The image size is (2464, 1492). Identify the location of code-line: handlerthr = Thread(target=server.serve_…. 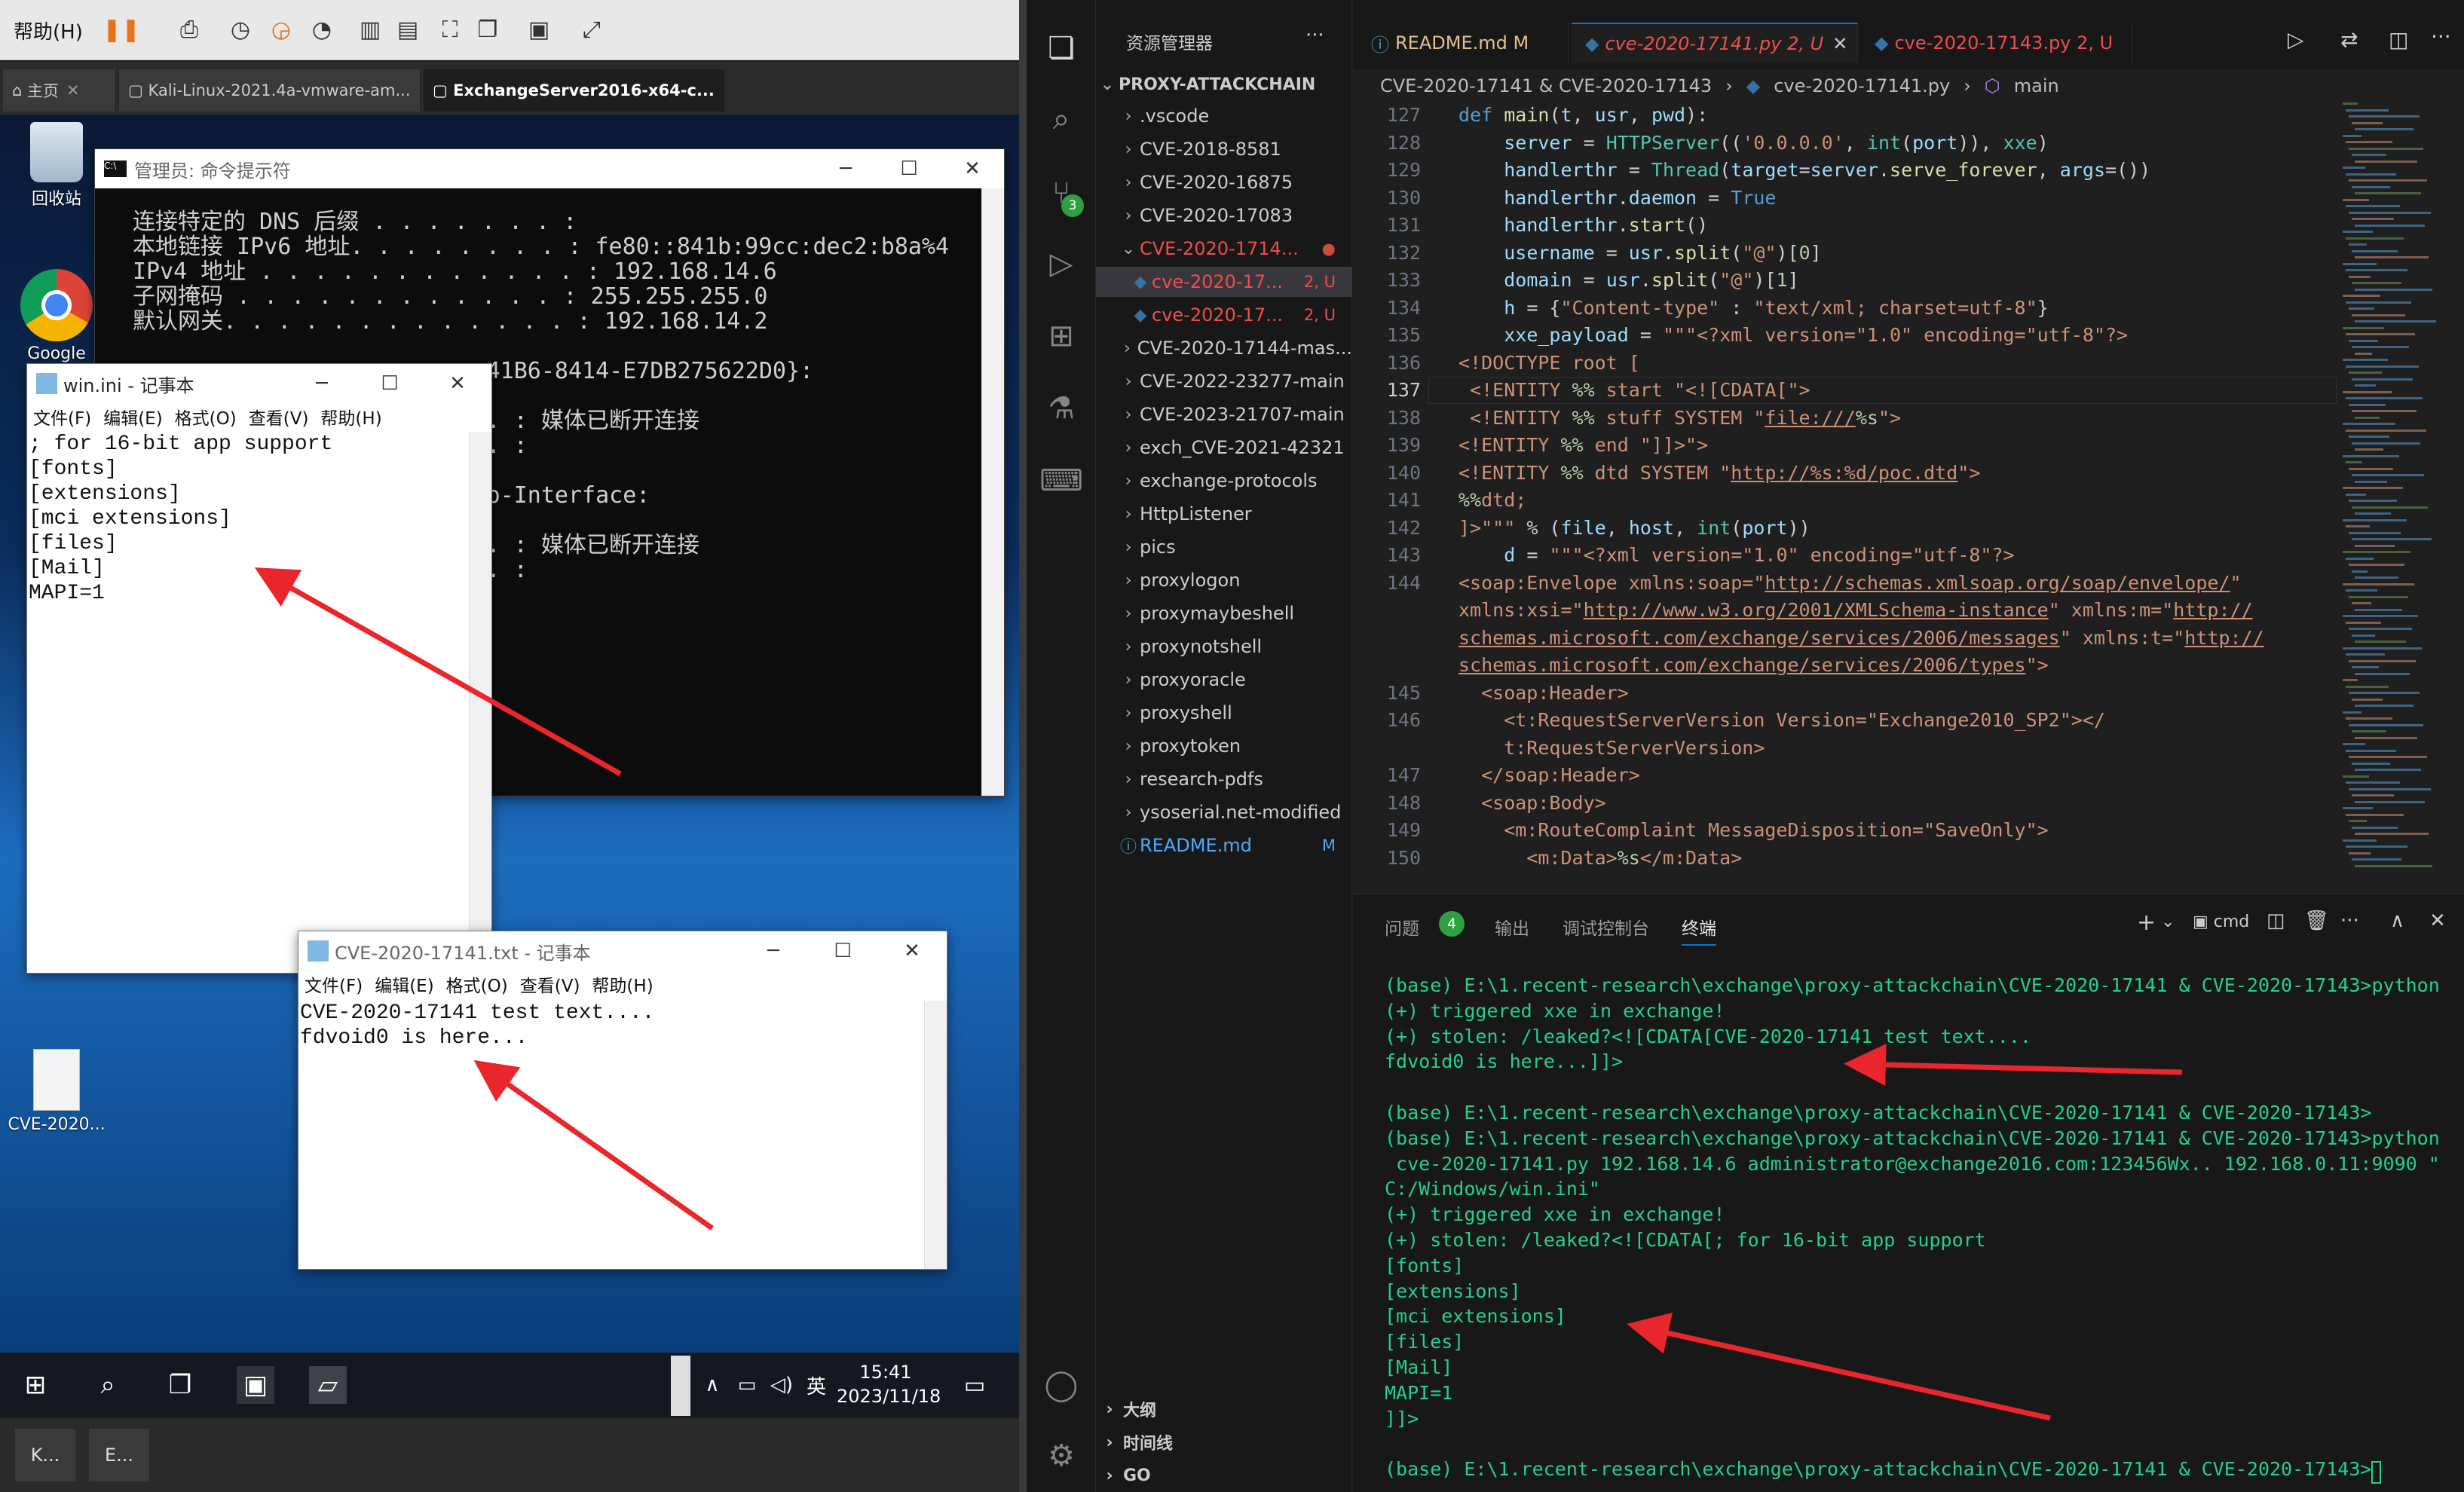
(1804, 170).